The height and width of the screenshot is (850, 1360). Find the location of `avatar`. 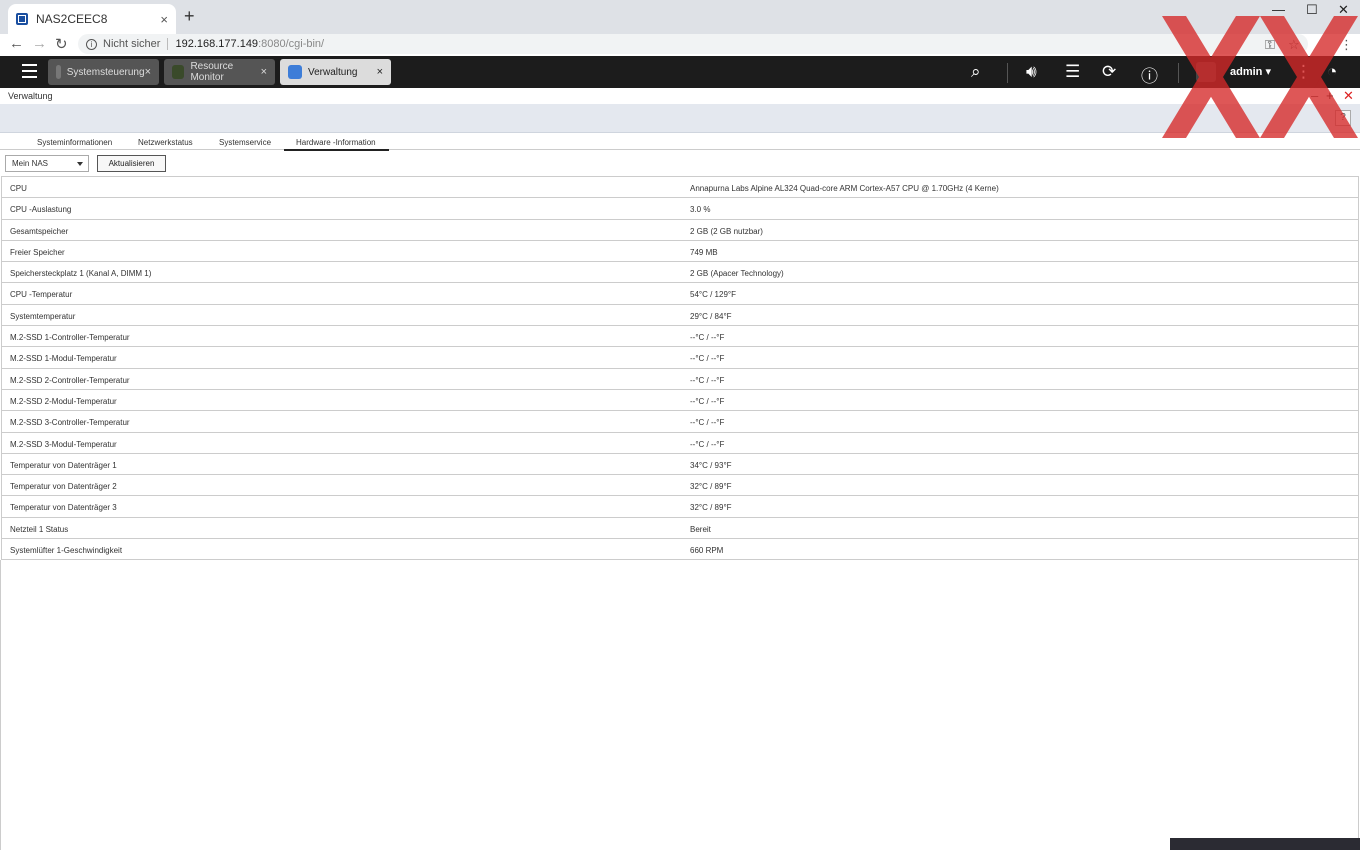

avatar is located at coordinates (1206, 72).